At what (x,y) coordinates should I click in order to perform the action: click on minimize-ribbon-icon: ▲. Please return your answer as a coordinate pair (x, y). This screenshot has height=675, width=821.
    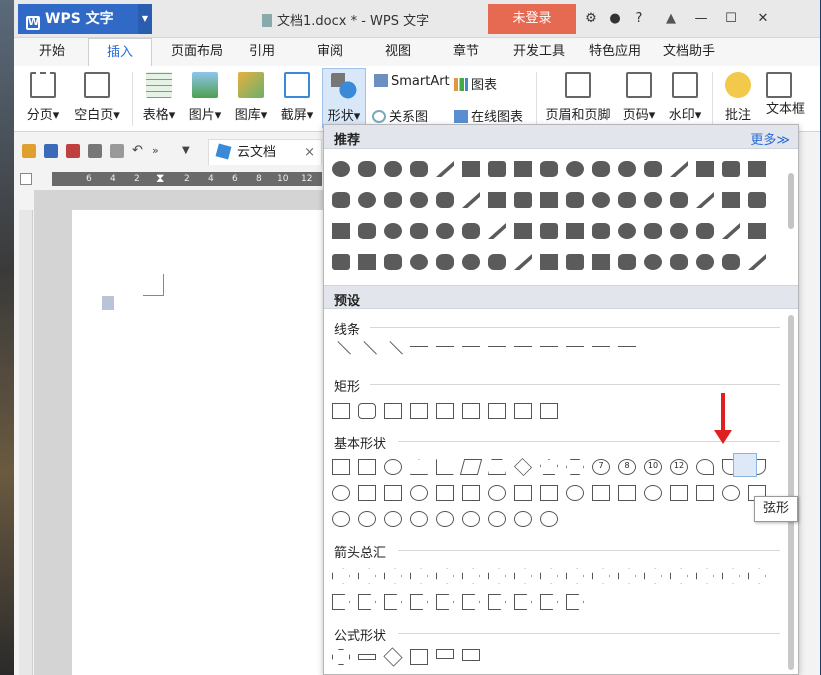
    Looking at the image, I should click on (671, 19).